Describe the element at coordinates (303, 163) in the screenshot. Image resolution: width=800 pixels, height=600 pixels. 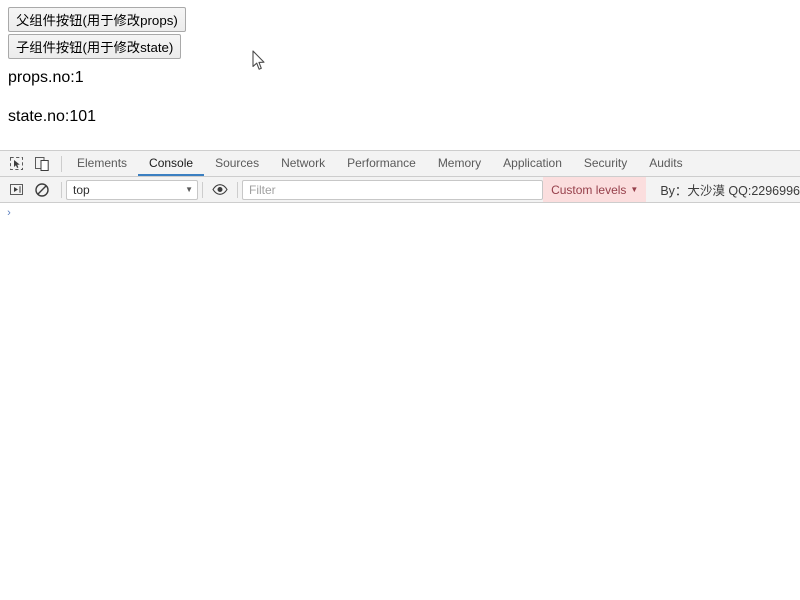
I see `tab-network: Network` at that location.